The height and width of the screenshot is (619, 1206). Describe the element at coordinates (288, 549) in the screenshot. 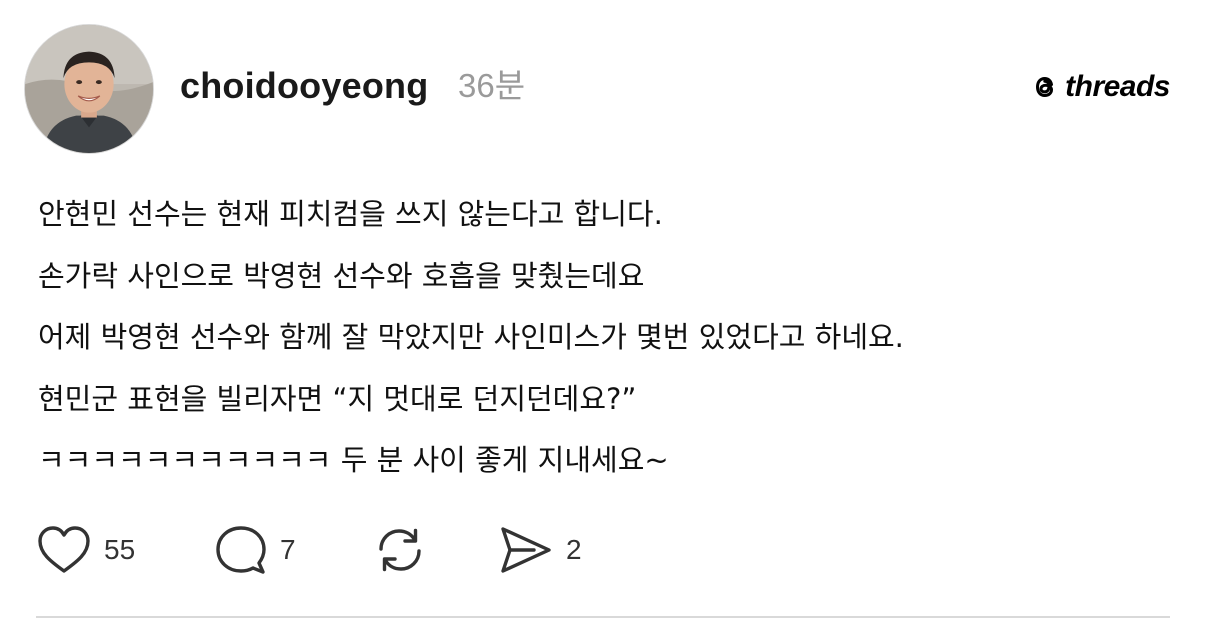

I see `reply-count: 7` at that location.